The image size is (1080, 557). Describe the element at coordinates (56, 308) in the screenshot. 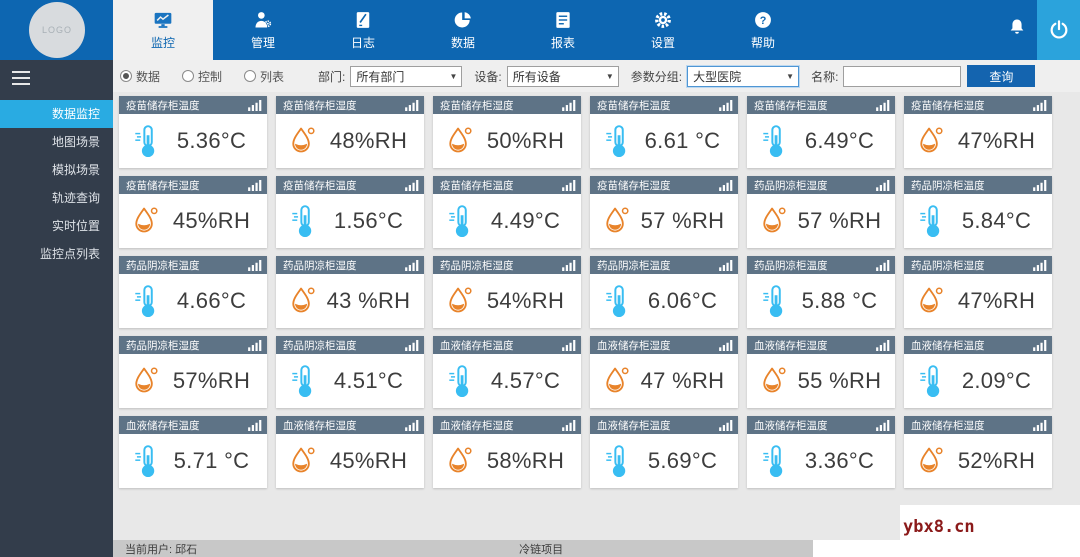

I see `sidebar: 数据监控 地图场景 模拟场景 轨迹查询 实时位置 监控点列表` at that location.